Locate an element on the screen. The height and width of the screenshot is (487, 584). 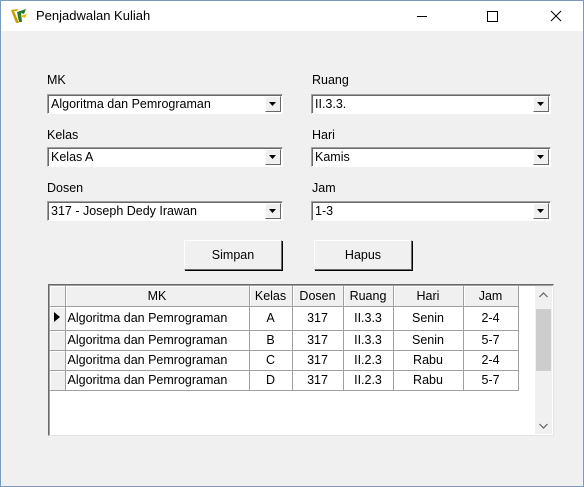
mk-value: Algoritma dan Pemrograman is located at coordinates (131, 104).